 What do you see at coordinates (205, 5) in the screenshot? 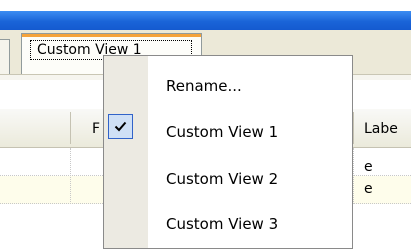
I see `window-title-strip` at bounding box center [205, 5].